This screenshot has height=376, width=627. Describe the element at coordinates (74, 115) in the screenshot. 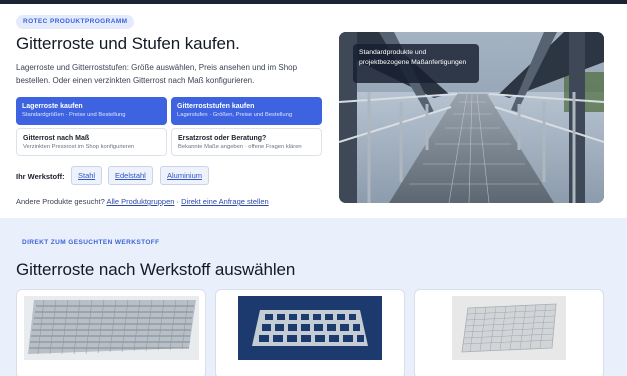

I see `card-subtitle: Standardgrößen · Preise und Bestellung` at that location.